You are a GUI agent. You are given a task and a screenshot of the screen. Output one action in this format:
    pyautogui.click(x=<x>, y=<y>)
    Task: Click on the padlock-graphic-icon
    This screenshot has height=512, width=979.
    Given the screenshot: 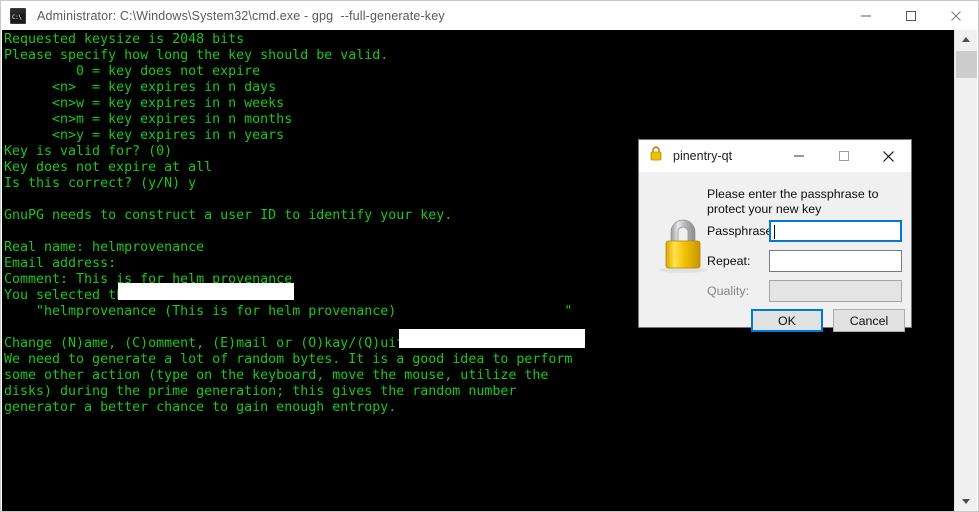 What is the action you would take?
    pyautogui.click(x=683, y=243)
    